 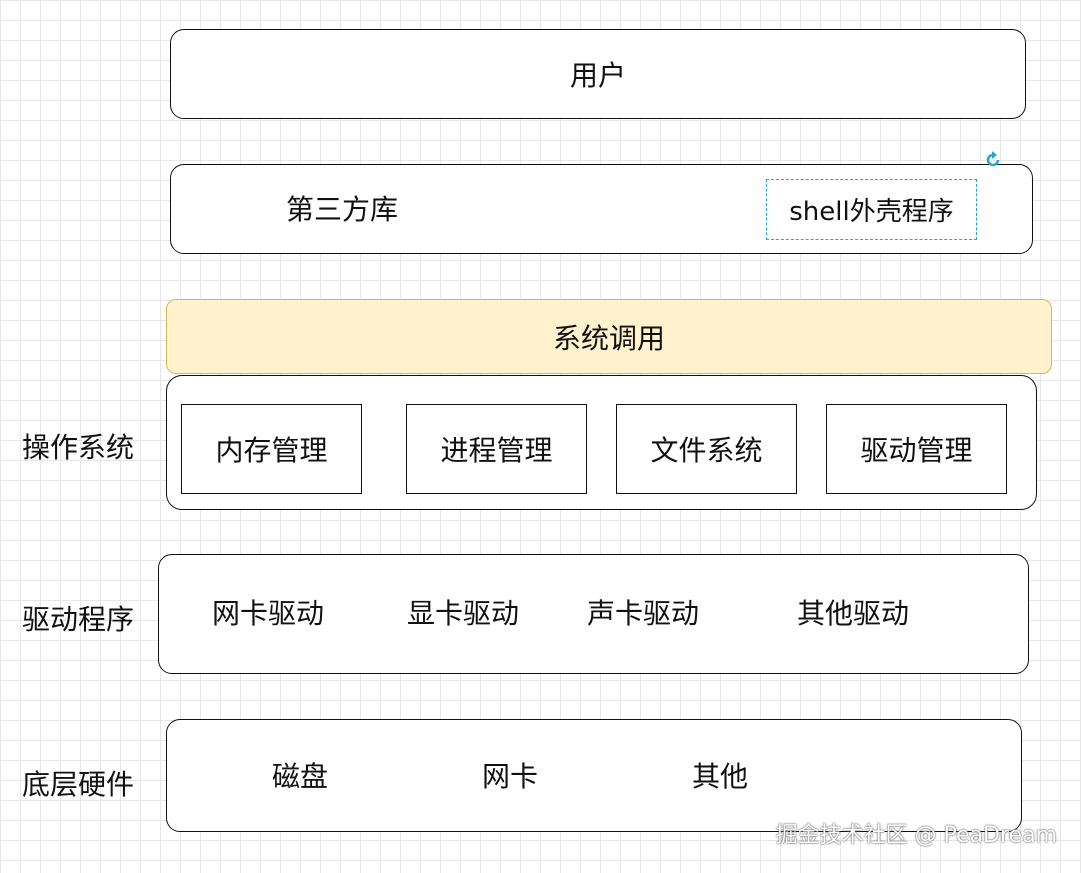 What do you see at coordinates (643, 613) in the screenshot?
I see `sound-driver-label: 声卡驱动` at bounding box center [643, 613].